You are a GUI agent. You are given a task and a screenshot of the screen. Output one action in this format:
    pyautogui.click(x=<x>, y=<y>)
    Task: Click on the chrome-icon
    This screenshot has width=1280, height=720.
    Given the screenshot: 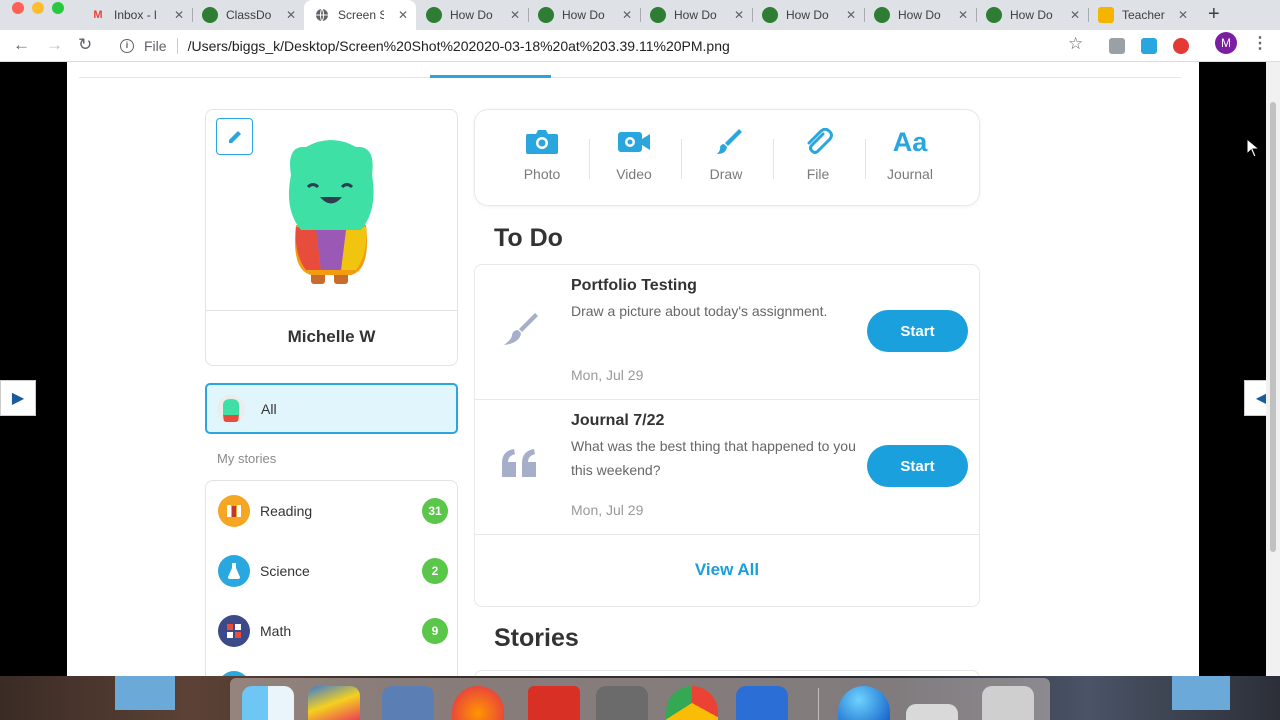 What is the action you would take?
    pyautogui.click(x=692, y=703)
    